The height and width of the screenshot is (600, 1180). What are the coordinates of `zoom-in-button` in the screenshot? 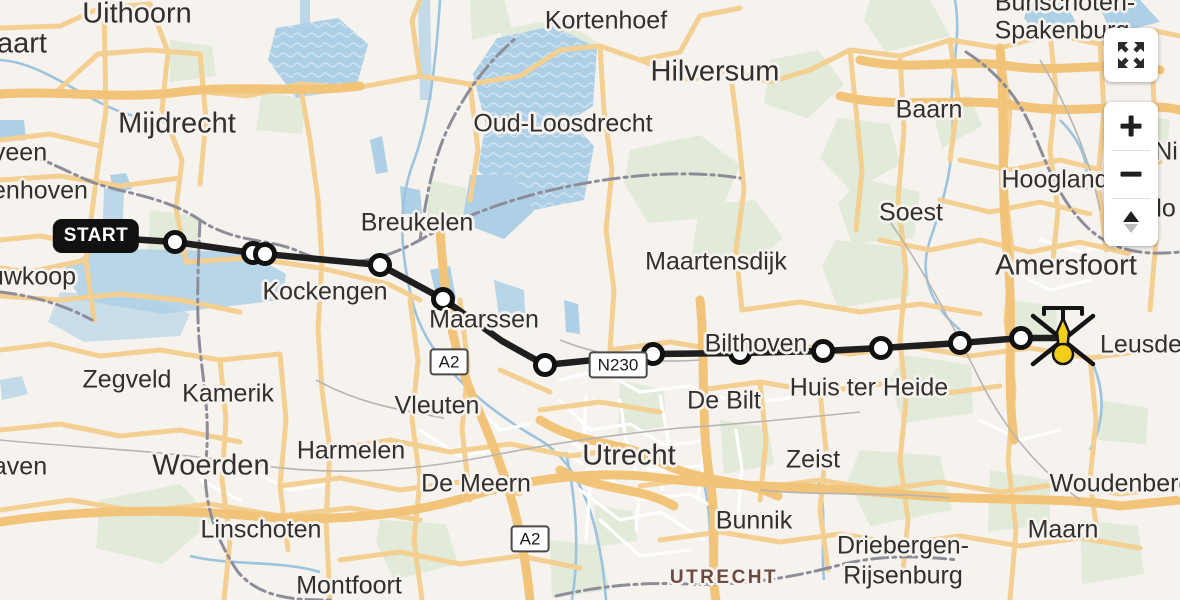 It's located at (1131, 126).